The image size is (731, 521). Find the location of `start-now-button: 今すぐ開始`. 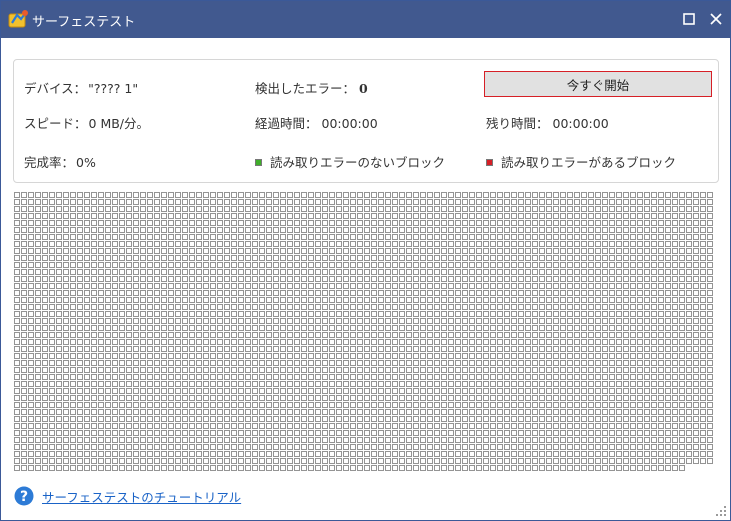

start-now-button: 今すぐ開始 is located at coordinates (598, 84).